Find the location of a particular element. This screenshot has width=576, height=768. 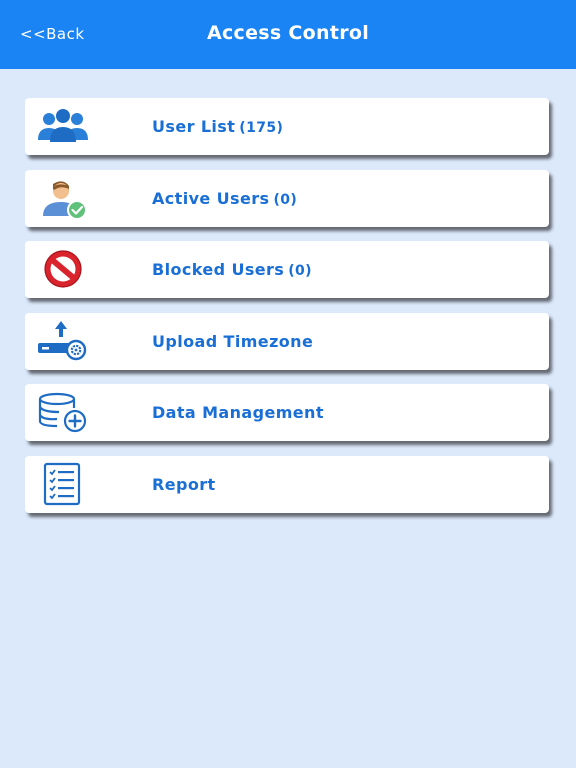

active-count: (0) is located at coordinates (285, 199).